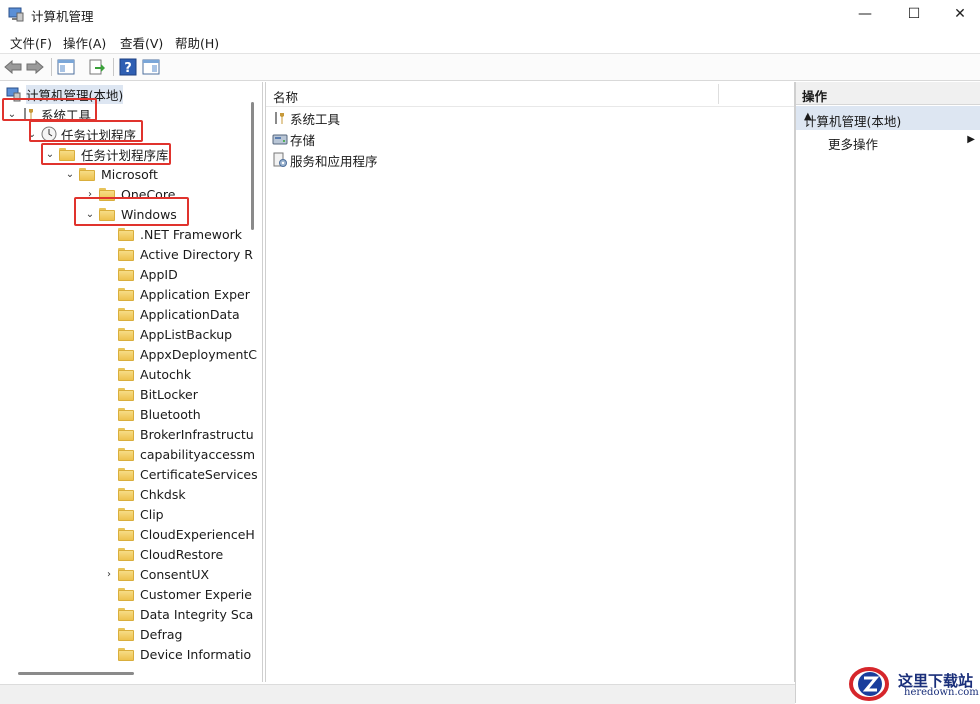 Image resolution: width=980 pixels, height=704 pixels. Describe the element at coordinates (195, 294) in the screenshot. I see `tree-label: Application Exper` at that location.